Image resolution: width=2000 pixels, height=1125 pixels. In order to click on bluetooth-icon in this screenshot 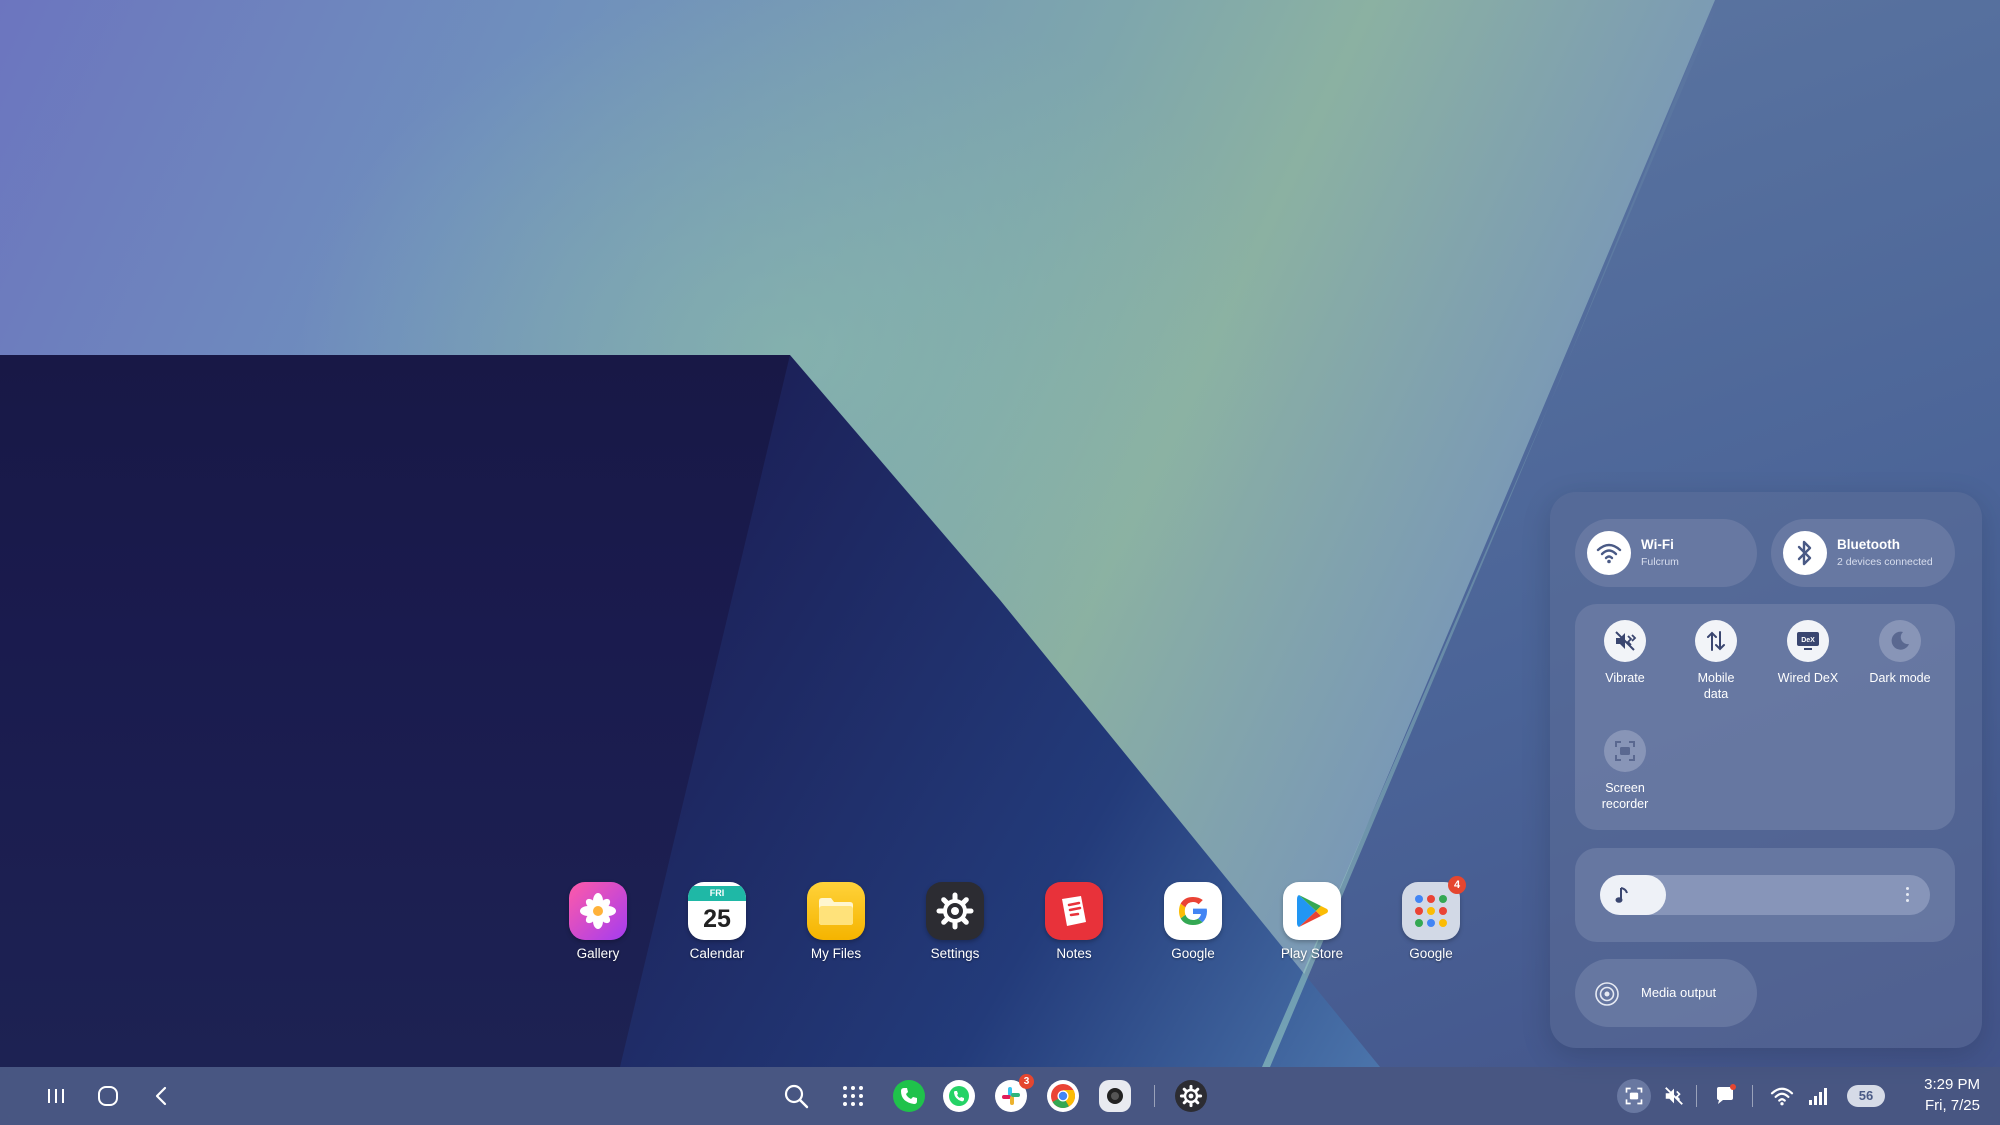, I will do `click(1805, 553)`.